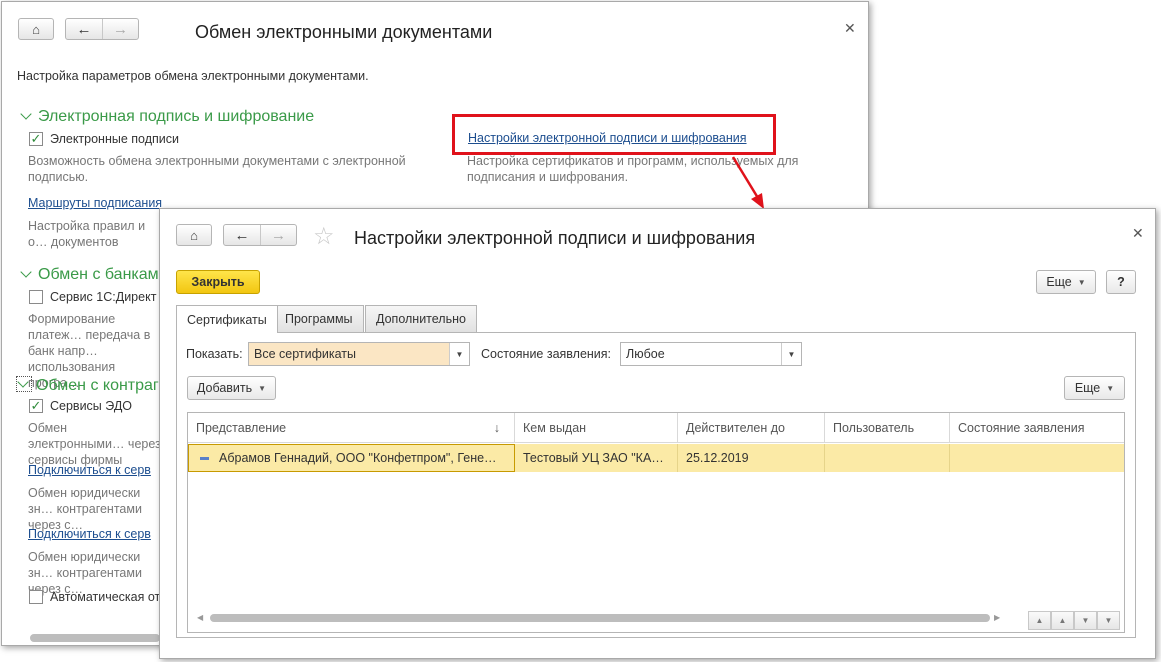 This screenshot has height=662, width=1161. Describe the element at coordinates (359, 354) in the screenshot. I see `show-filter-select: Все сертификаты ▼` at that location.